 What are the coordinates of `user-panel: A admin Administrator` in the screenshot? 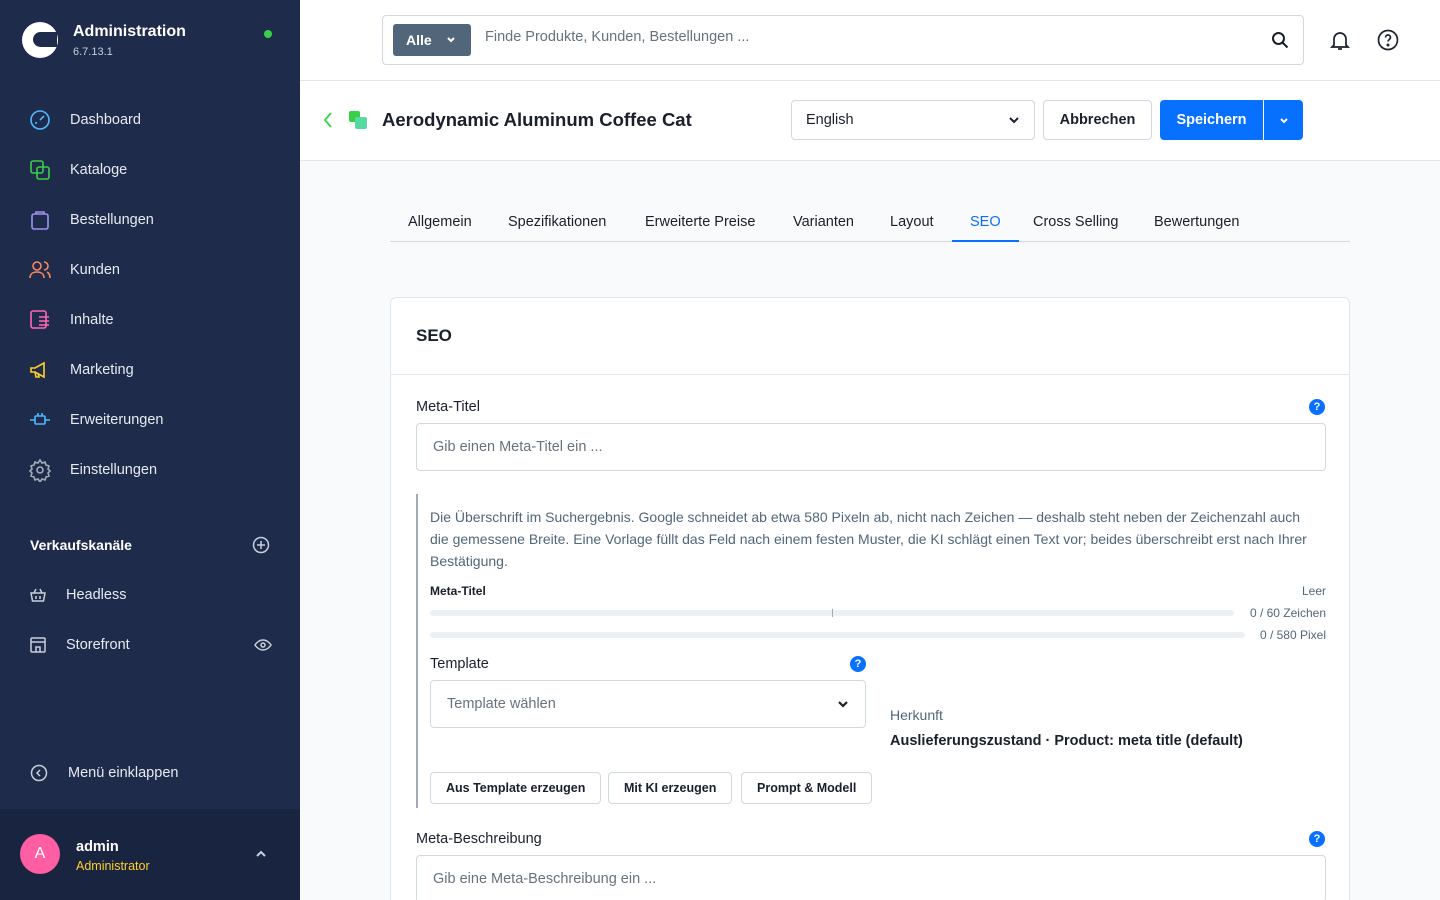 It's located at (150, 854).